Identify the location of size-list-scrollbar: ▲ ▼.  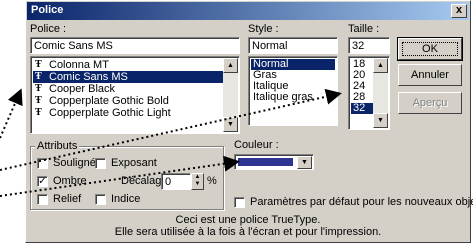
(380, 93).